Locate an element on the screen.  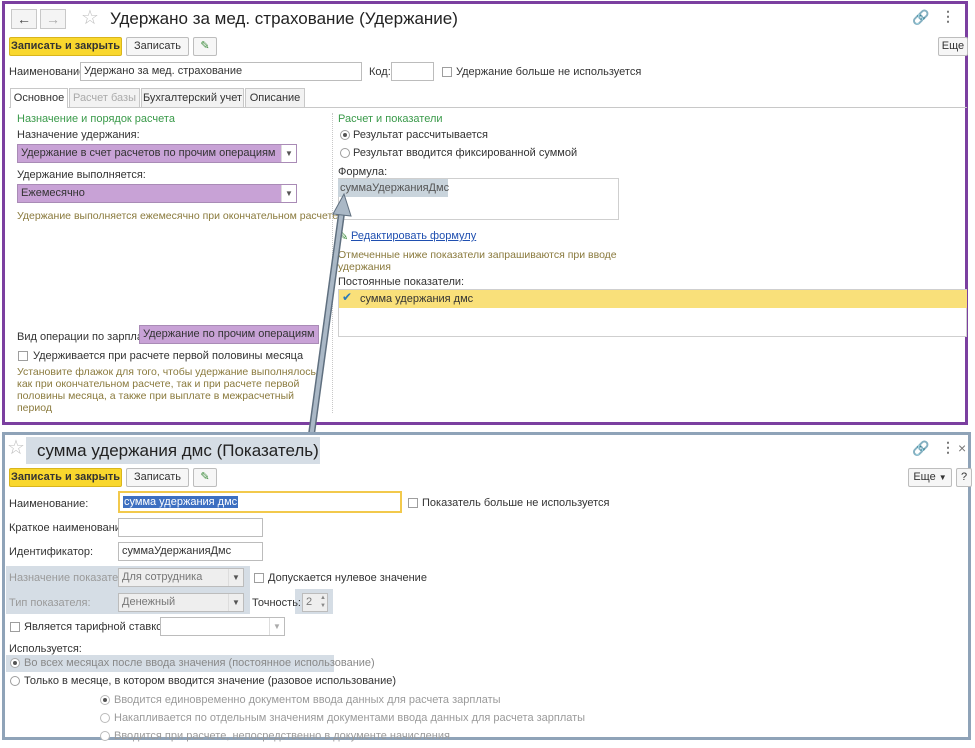
edit-button: ✎ is located at coordinates (205, 477).